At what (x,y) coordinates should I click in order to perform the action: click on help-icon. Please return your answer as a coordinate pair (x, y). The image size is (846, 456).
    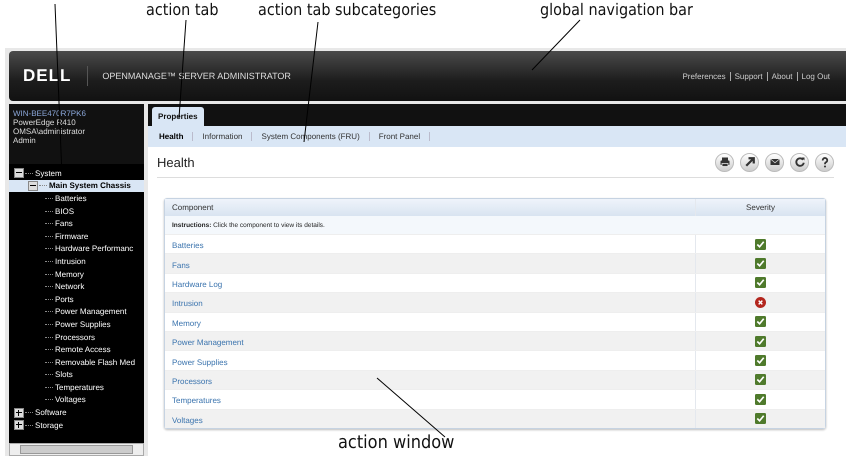
    Looking at the image, I should click on (824, 162).